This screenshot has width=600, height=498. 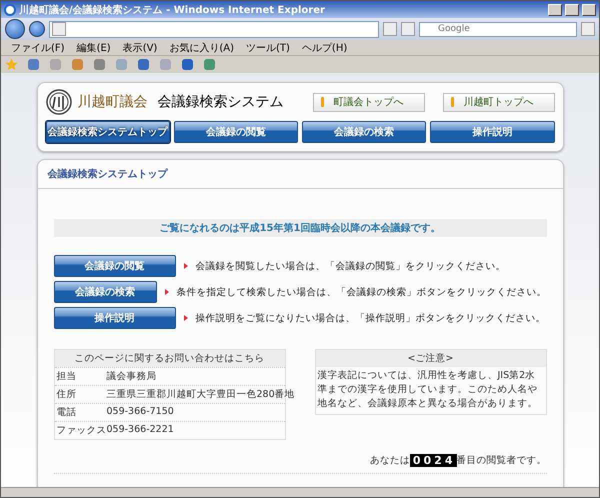 I want to click on visitor-text: 番目の閲覧者です。, so click(x=501, y=460).